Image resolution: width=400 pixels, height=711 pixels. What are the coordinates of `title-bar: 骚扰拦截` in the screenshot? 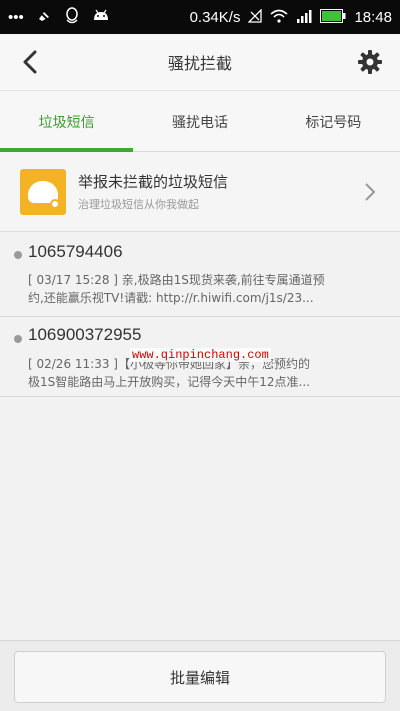 It's located at (200, 62).